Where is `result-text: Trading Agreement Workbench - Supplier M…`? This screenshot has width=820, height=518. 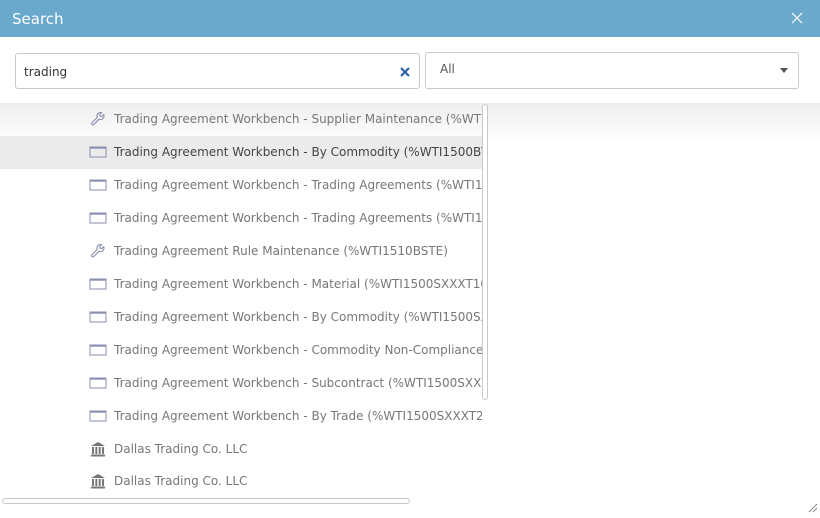
result-text: Trading Agreement Workbench - Supplier M… is located at coordinates (298, 119).